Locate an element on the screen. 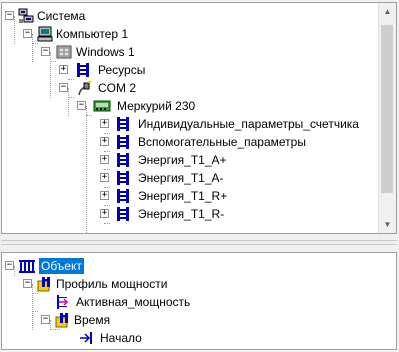 This screenshot has height=352, width=399. vertical-scrollbar: ▲ ▼ is located at coordinates (387, 118).